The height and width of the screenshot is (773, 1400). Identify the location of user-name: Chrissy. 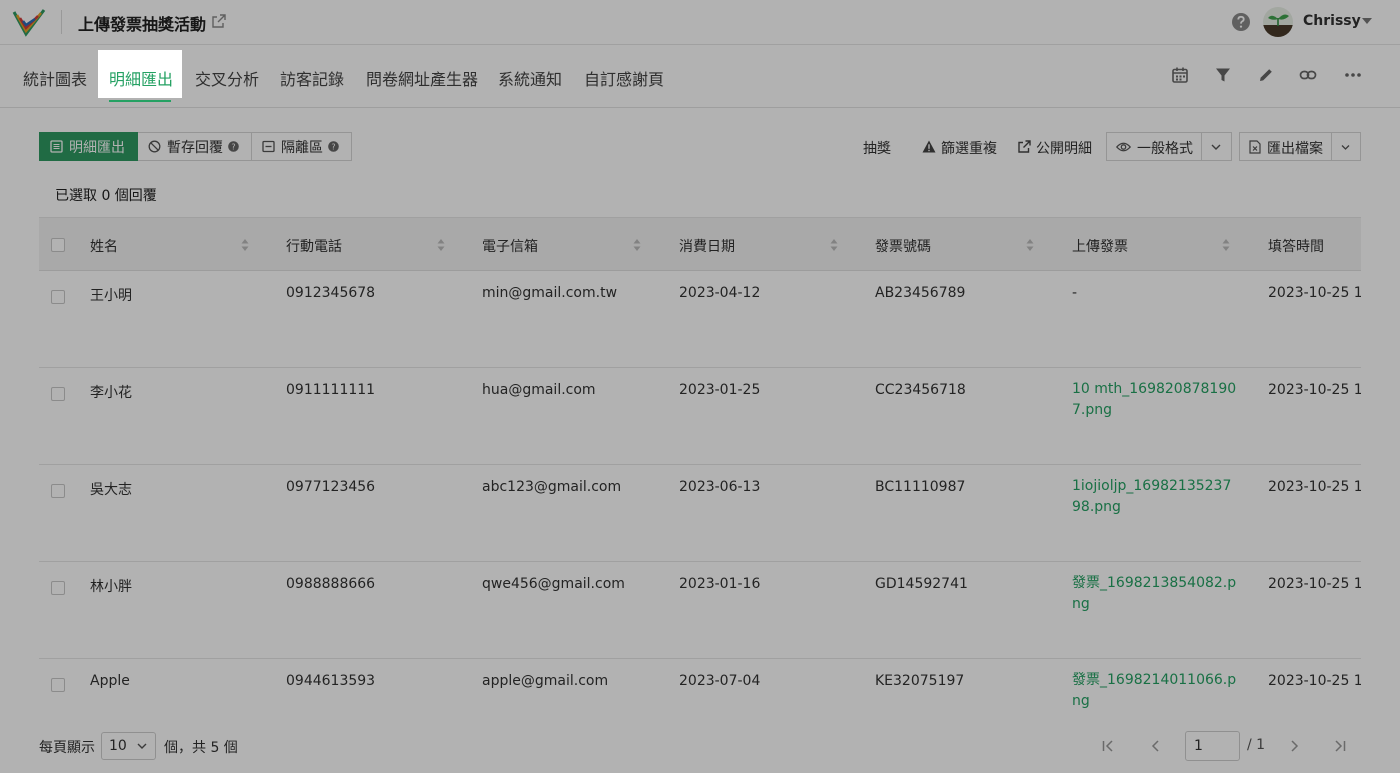
(1332, 21).